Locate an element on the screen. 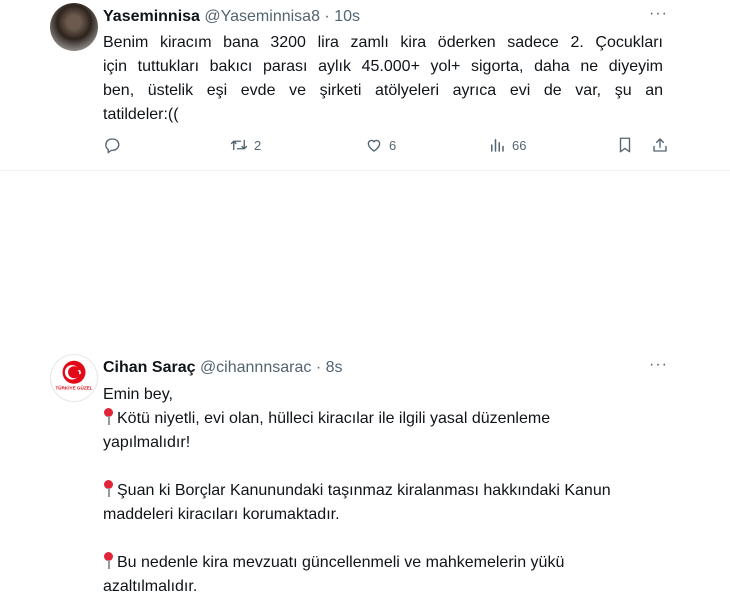  tweet-header: Cihan Saraç @cihannnsarac · 8s is located at coordinates (223, 368).